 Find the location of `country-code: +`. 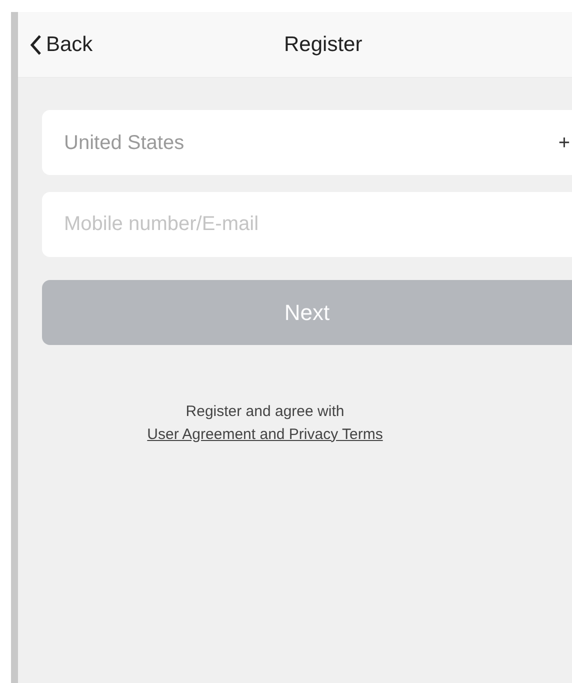

country-code: + is located at coordinates (564, 143).